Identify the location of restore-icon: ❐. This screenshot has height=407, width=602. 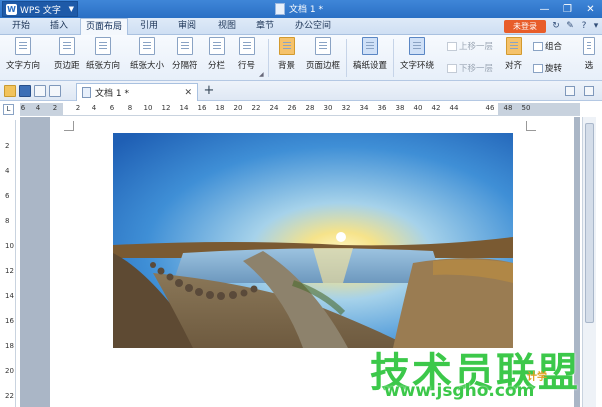
(567, 9).